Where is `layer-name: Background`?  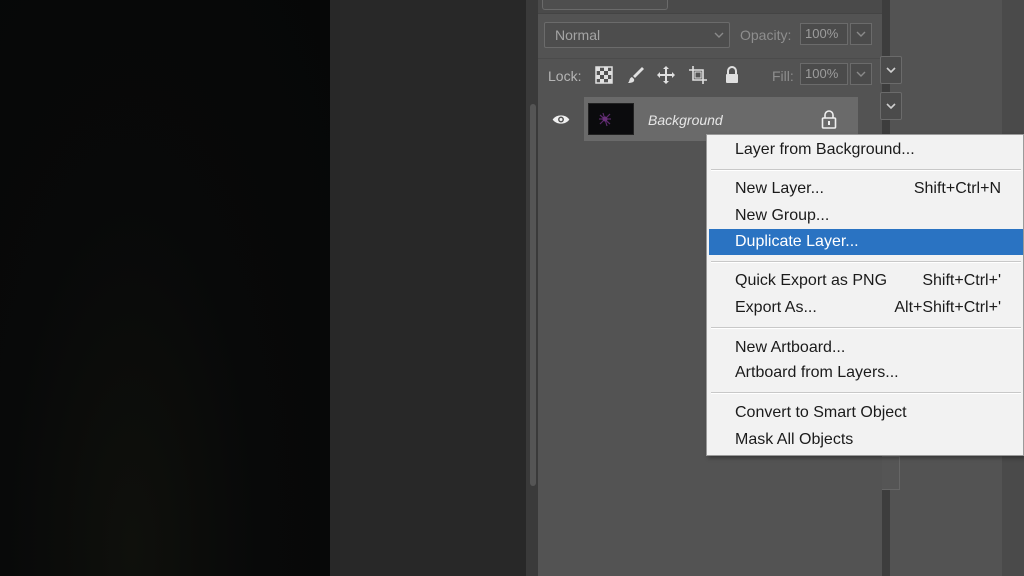
layer-name: Background is located at coordinates (685, 120).